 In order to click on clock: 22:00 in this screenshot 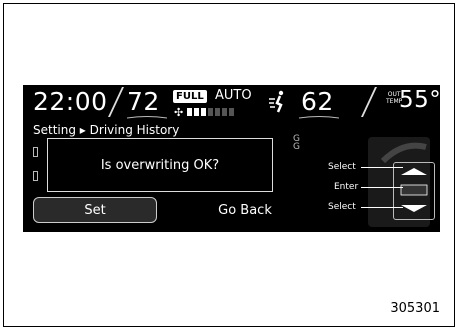, I will do `click(70, 101)`.